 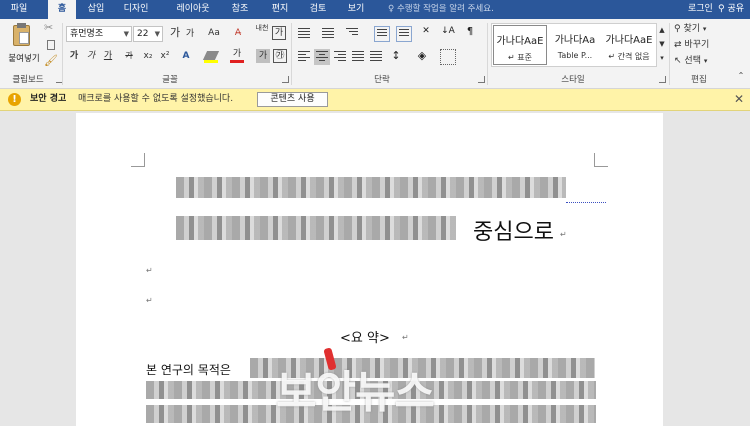 I want to click on security-warning-message: 매크로를 사용할 수 없도록 설정했습니다., so click(x=156, y=99).